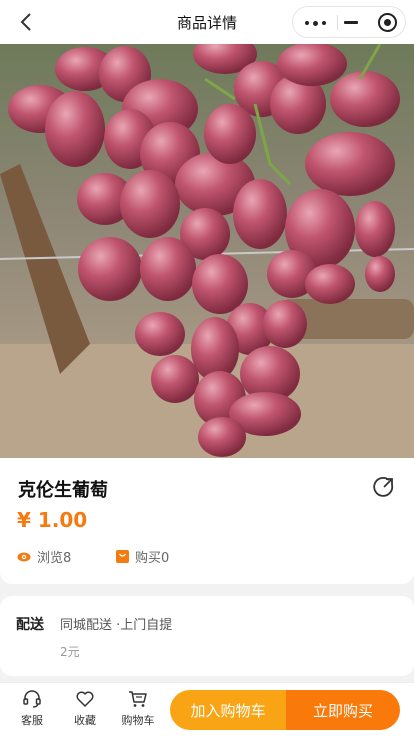  I want to click on cart-label: 购物车, so click(138, 720).